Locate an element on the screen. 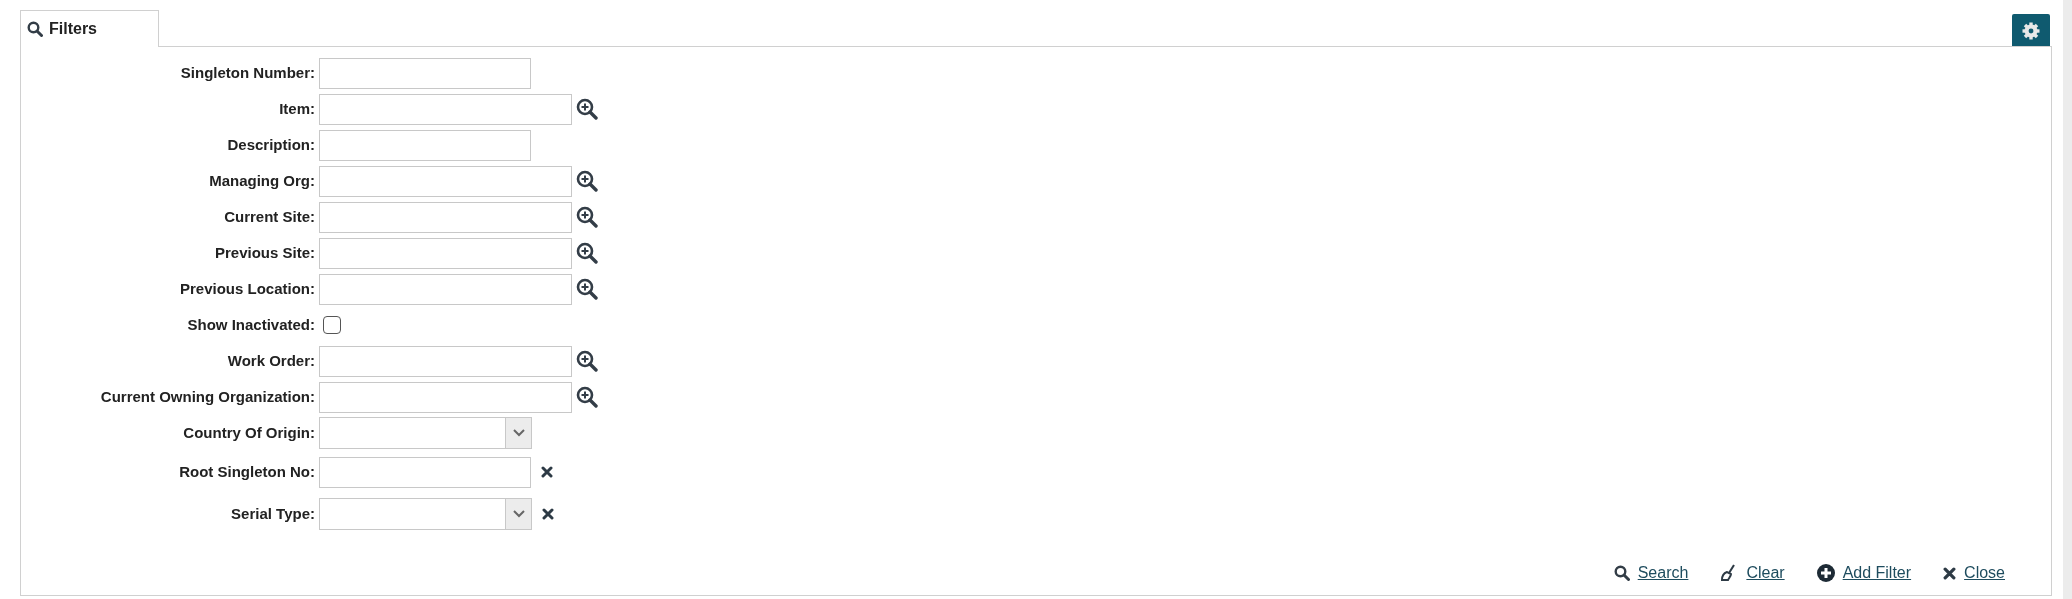  field-label: Serial Type: is located at coordinates (273, 513).